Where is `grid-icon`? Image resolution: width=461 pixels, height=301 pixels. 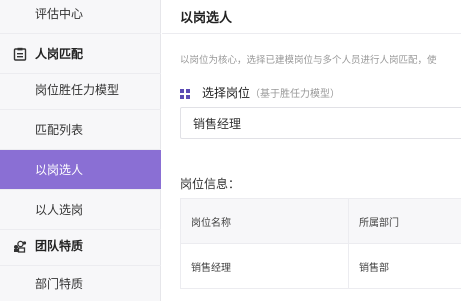
grid-icon is located at coordinates (185, 93).